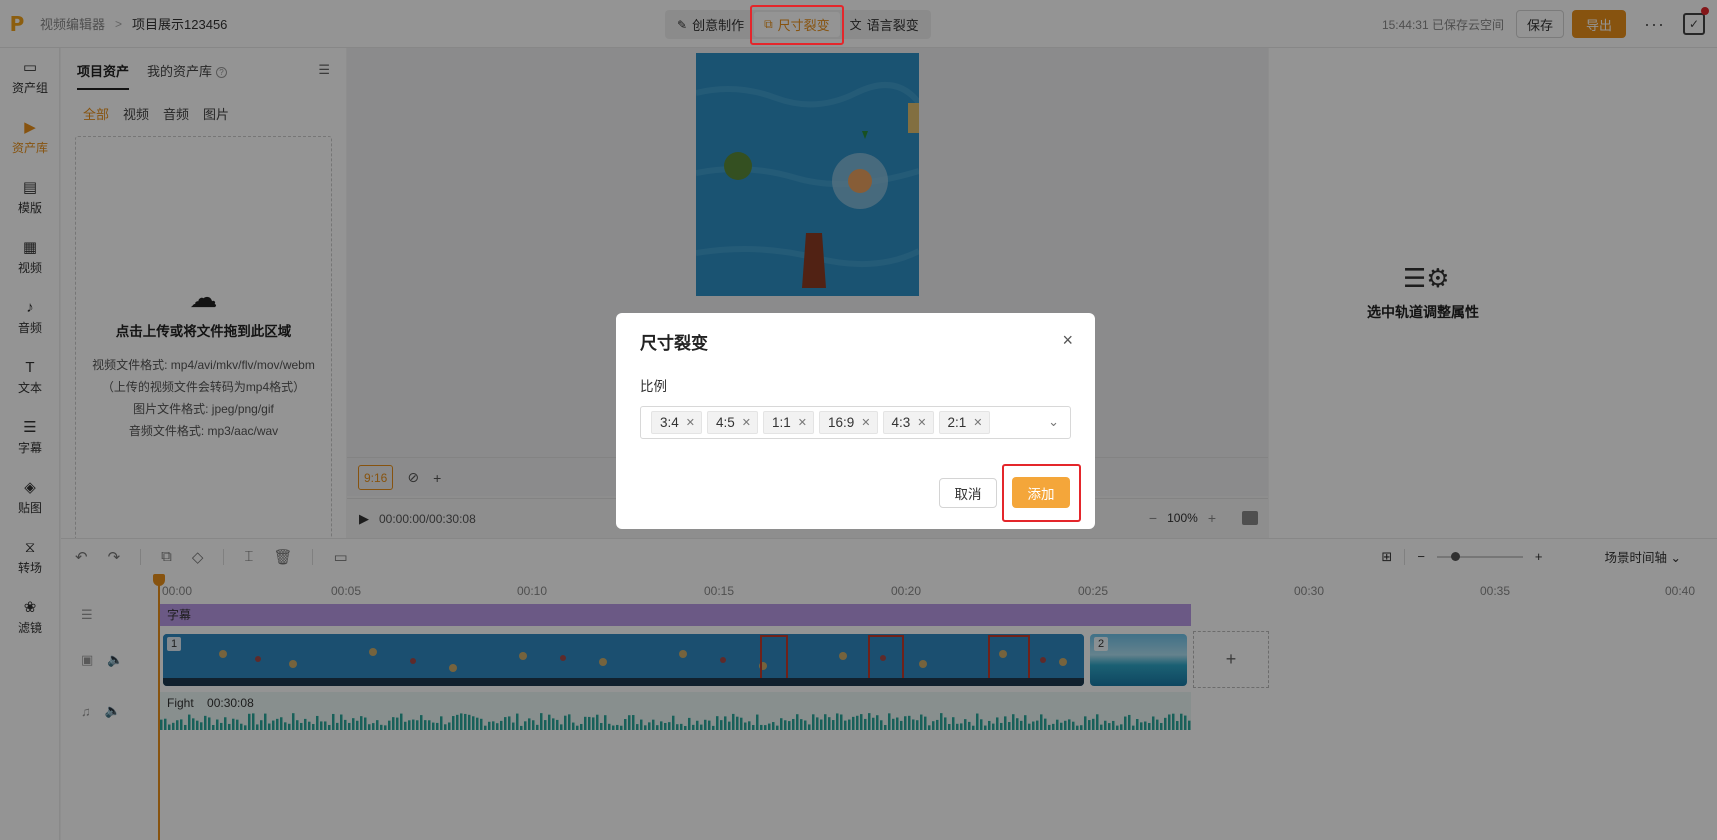 This screenshot has width=1717, height=840. Describe the element at coordinates (669, 422) in the screenshot. I see `ratio-tag-label: 3:4` at that location.